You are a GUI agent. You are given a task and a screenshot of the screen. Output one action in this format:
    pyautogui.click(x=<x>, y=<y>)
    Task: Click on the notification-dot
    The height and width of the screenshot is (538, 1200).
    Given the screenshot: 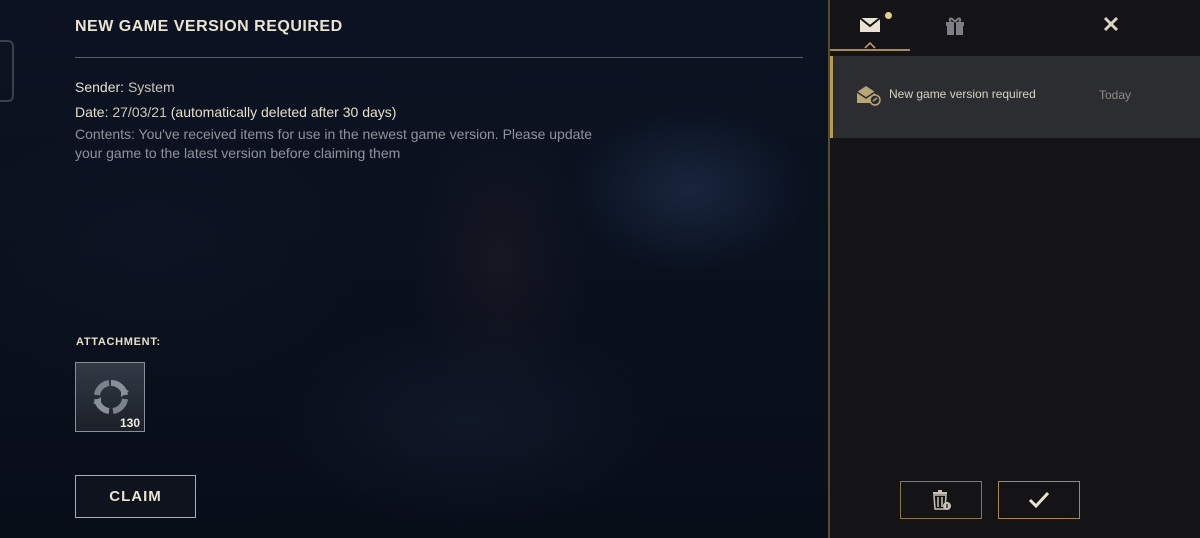 What is the action you would take?
    pyautogui.click(x=888, y=15)
    